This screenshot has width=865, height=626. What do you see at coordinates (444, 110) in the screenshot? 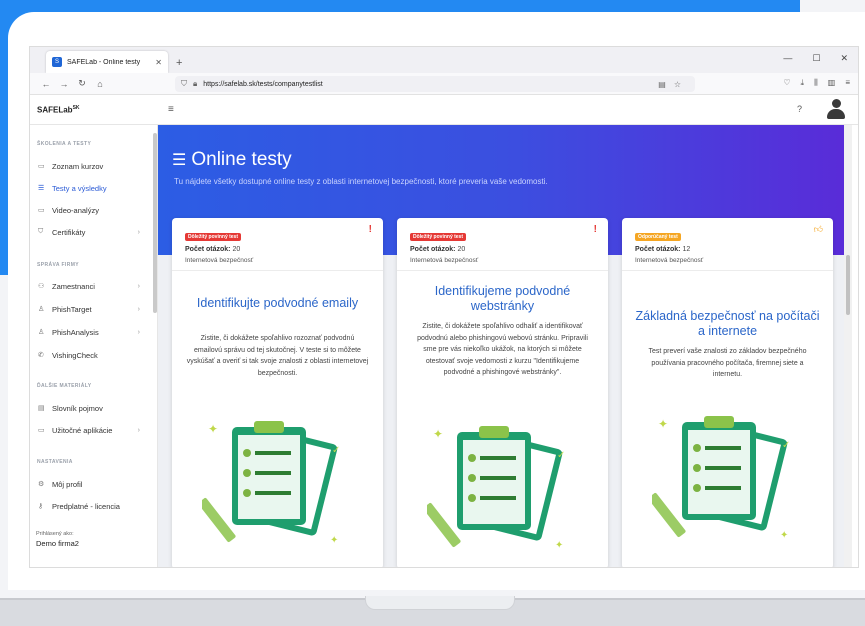
I see `app-header: SAFELabSK ≡ ?` at bounding box center [444, 110].